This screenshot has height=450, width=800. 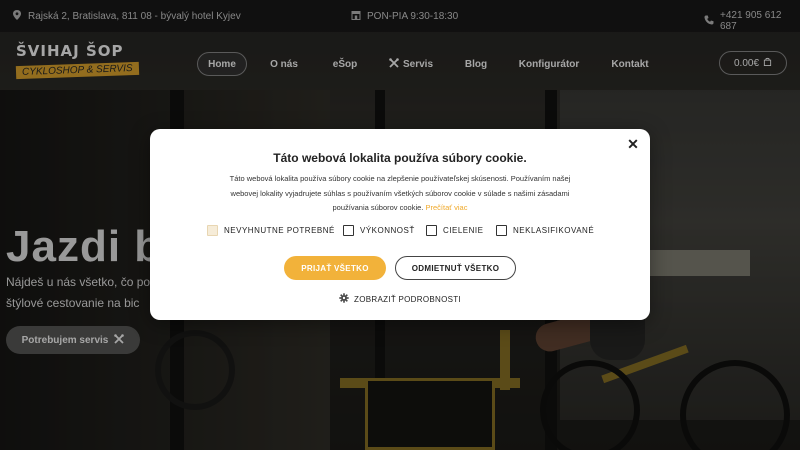 I want to click on checkbox-unclassified-box, so click(x=501, y=230).